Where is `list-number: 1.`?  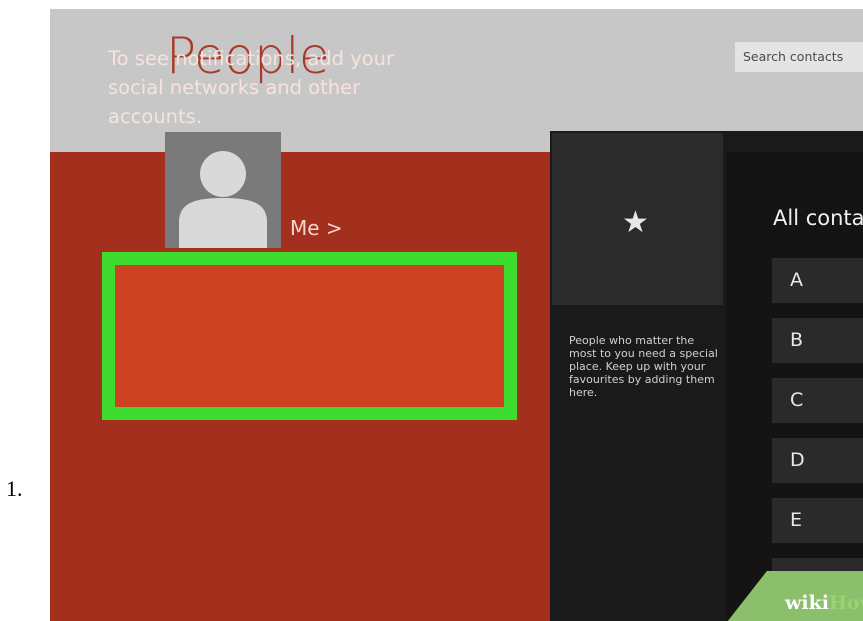 list-number: 1. is located at coordinates (14, 488).